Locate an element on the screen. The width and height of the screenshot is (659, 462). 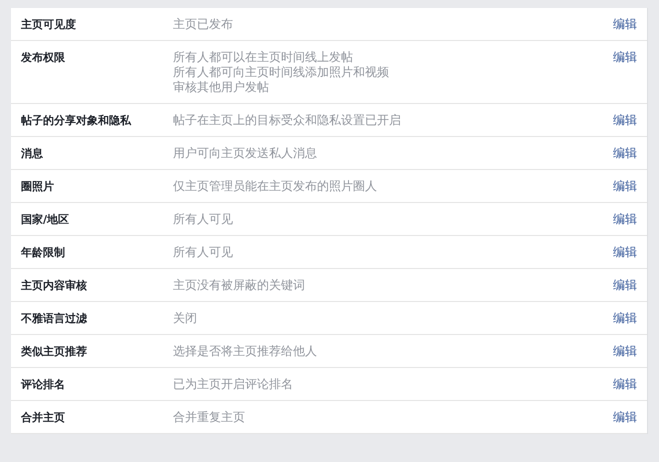
setting-value: 已为主页开启评论排名 is located at coordinates (233, 384).